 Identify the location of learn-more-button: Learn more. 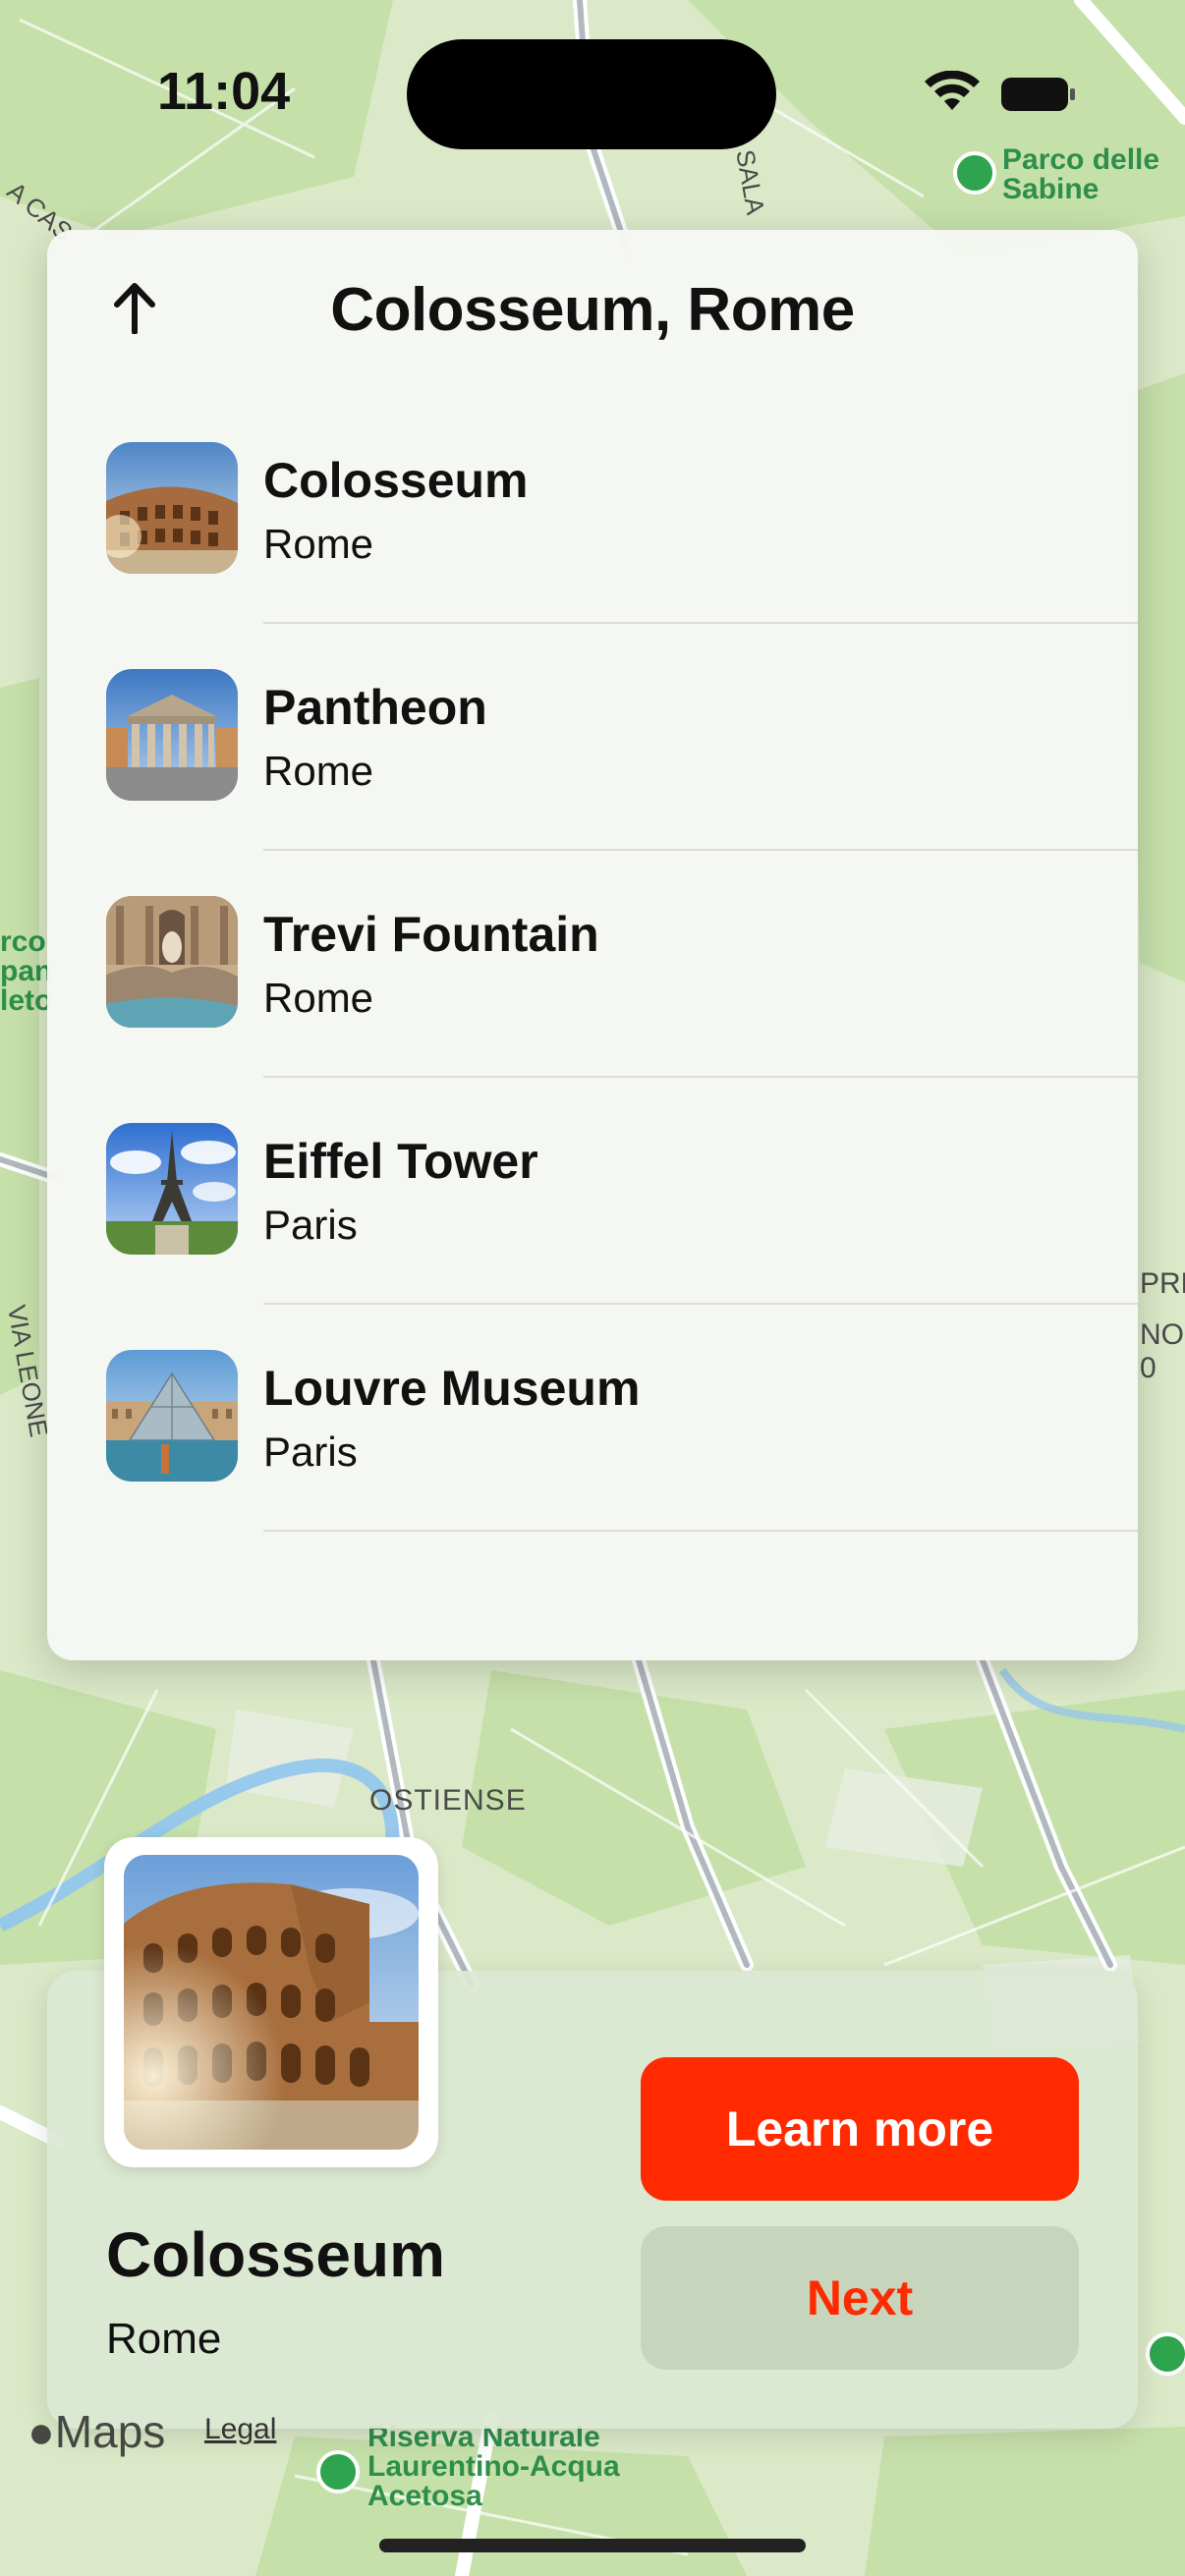
(860, 2129).